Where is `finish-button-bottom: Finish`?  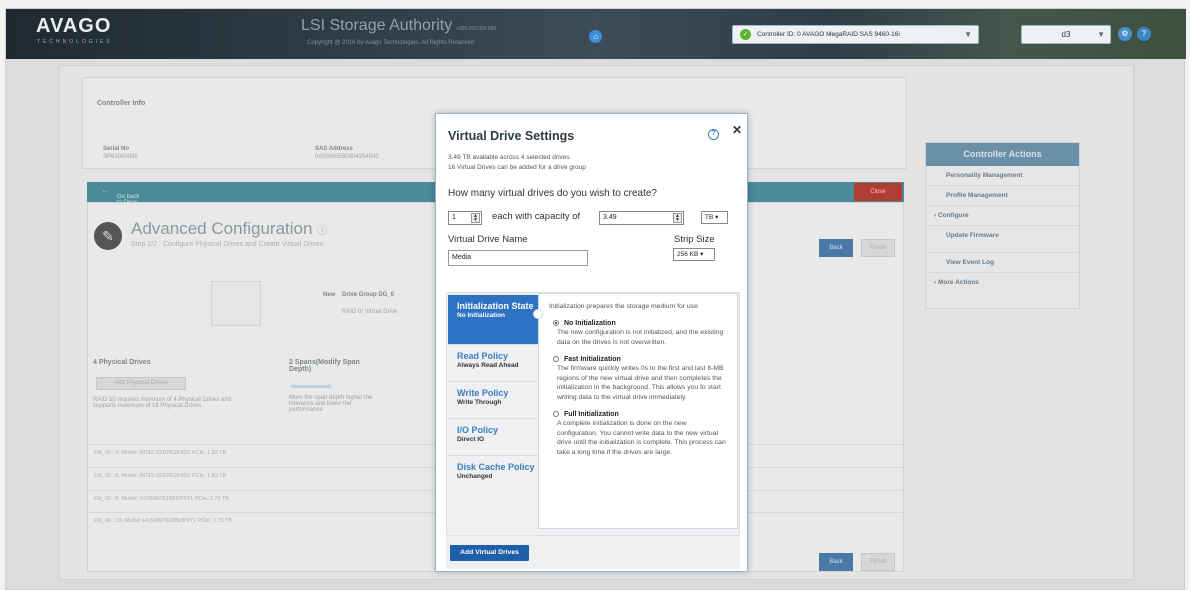 finish-button-bottom: Finish is located at coordinates (878, 562).